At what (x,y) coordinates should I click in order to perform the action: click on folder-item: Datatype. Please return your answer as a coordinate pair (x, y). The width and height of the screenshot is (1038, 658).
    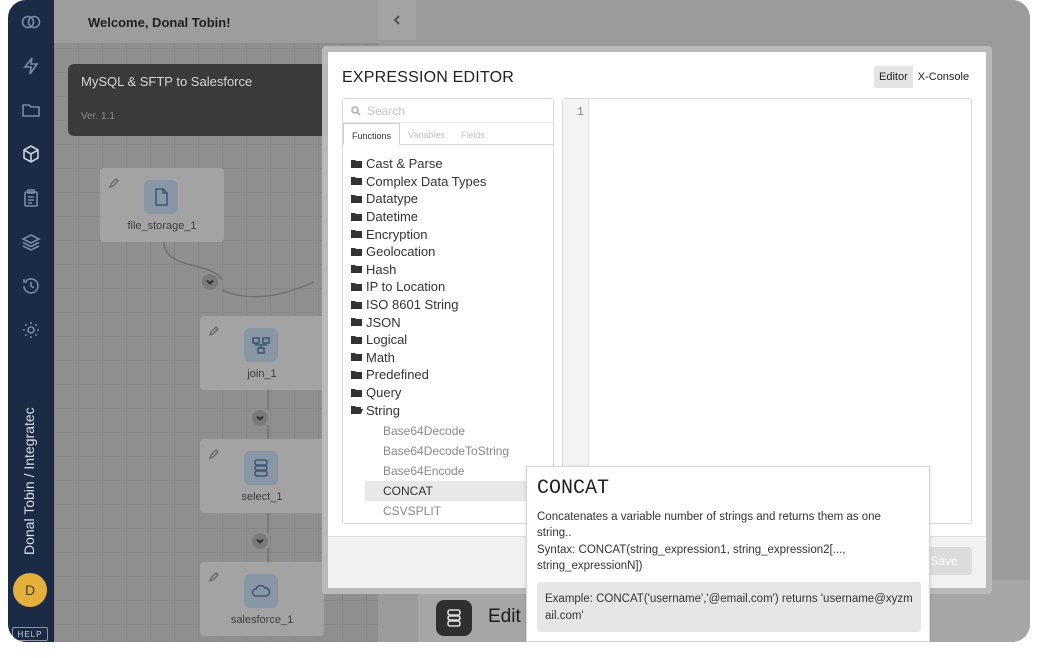
    Looking at the image, I should click on (451, 199).